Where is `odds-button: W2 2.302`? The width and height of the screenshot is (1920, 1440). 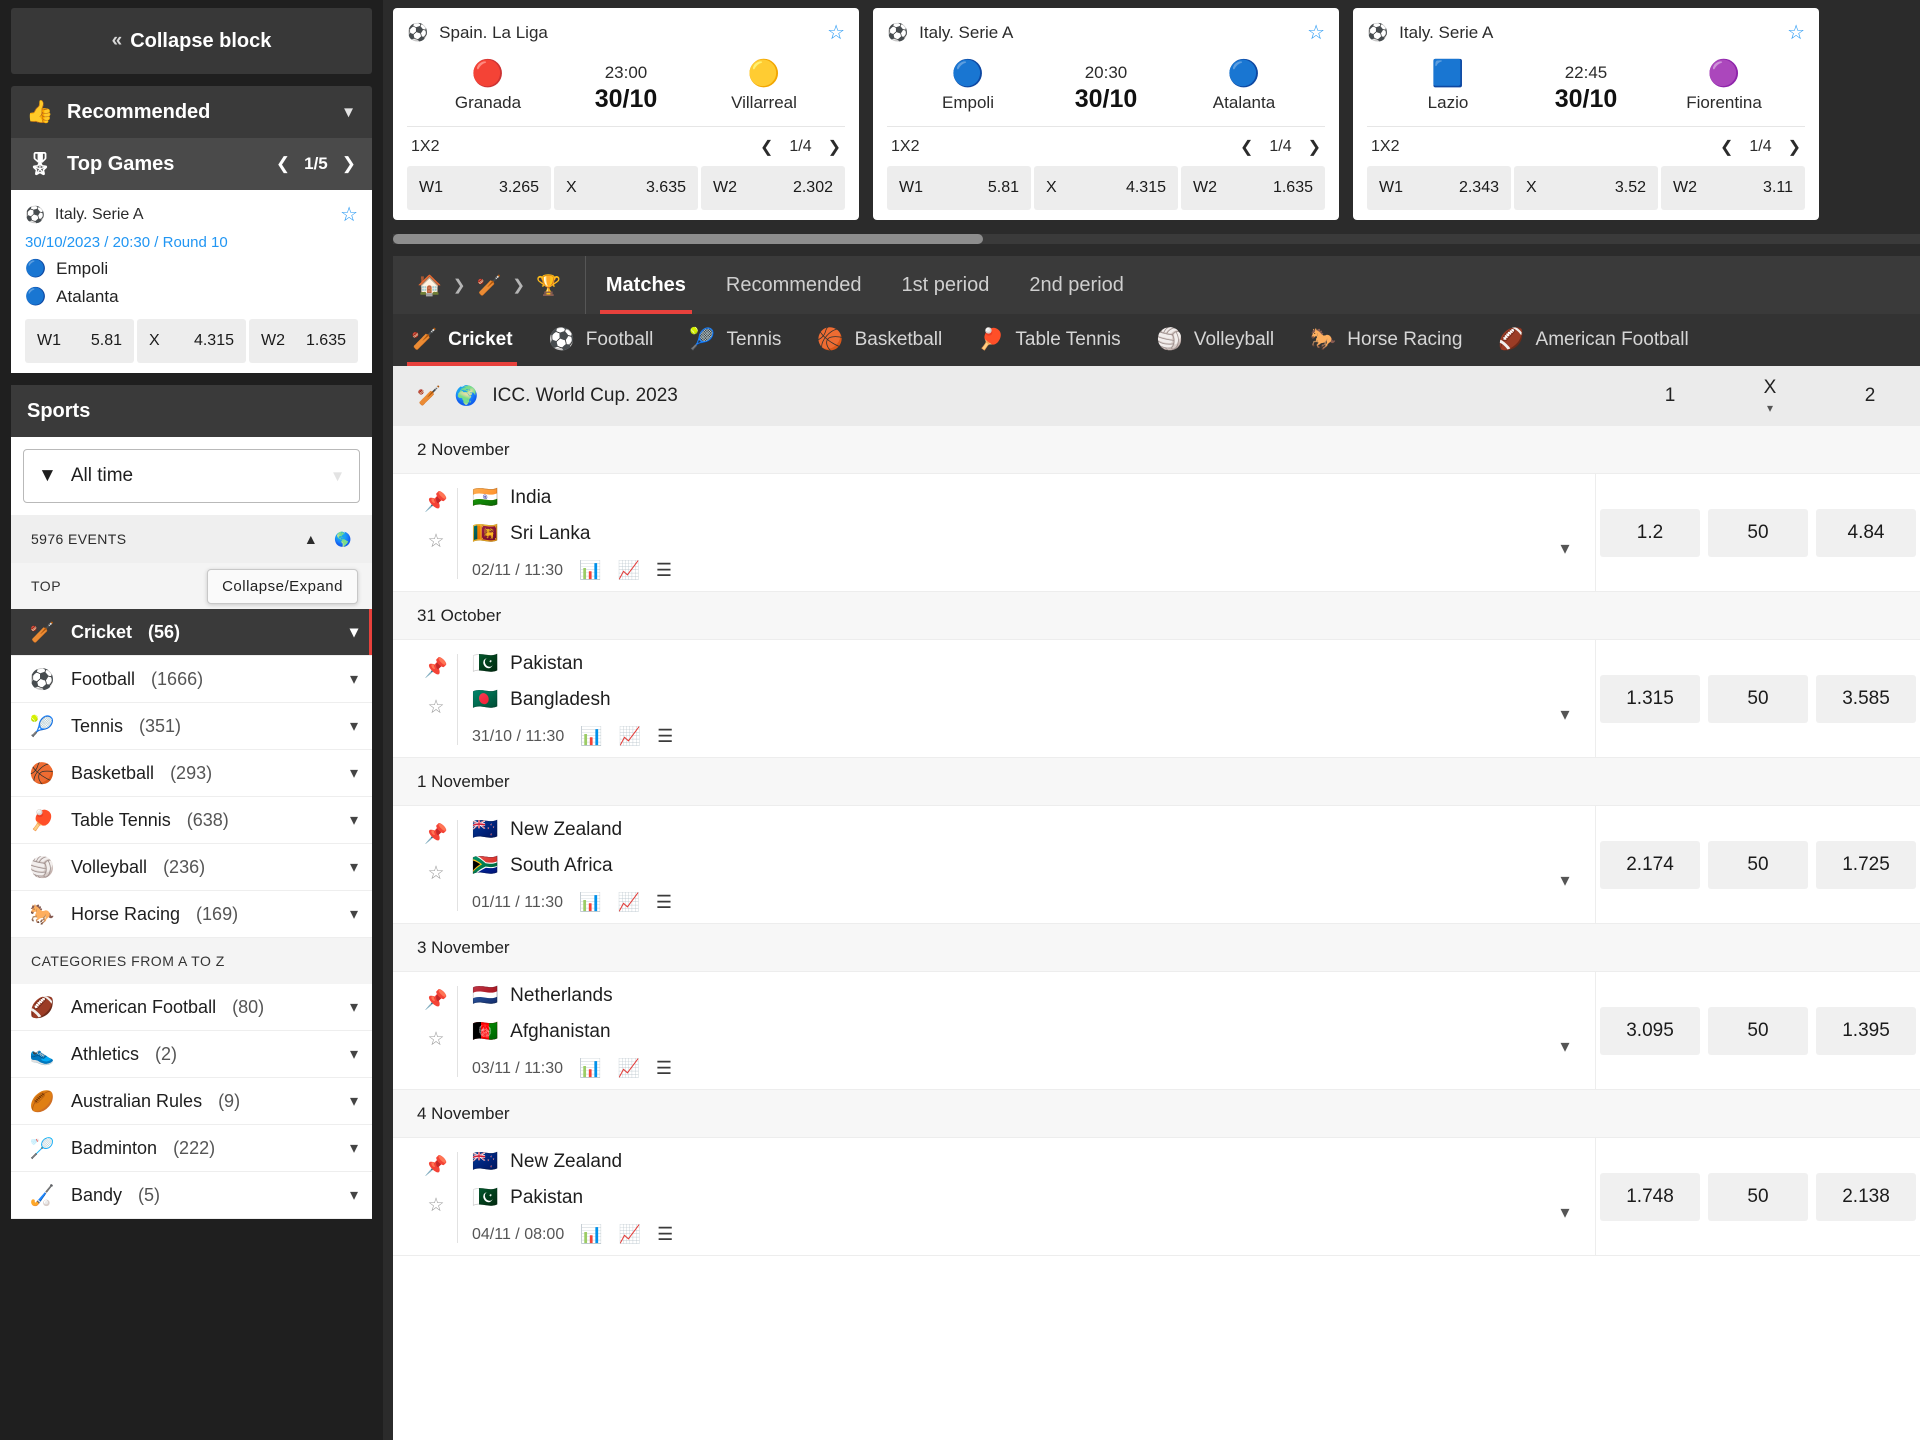 odds-button: W2 2.302 is located at coordinates (773, 188).